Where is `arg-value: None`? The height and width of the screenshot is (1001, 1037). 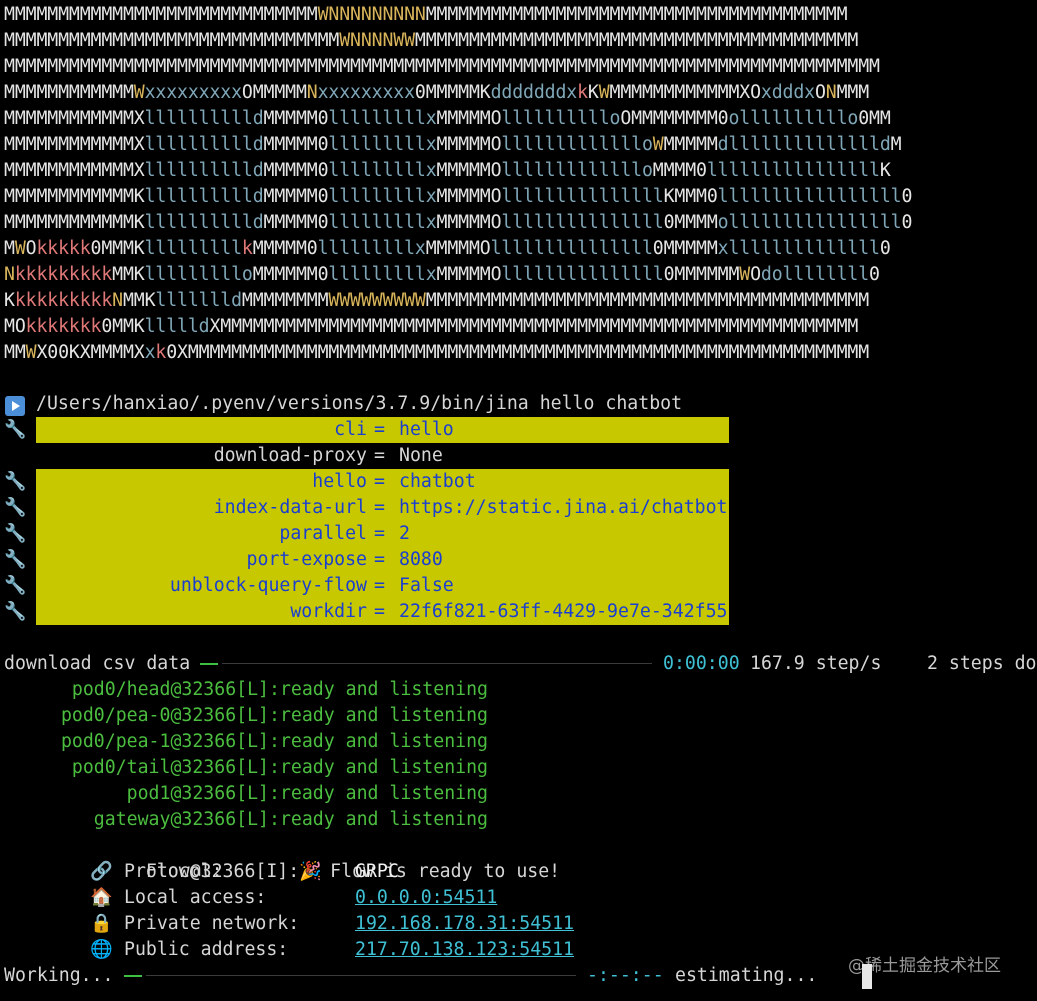 arg-value: None is located at coordinates (421, 455).